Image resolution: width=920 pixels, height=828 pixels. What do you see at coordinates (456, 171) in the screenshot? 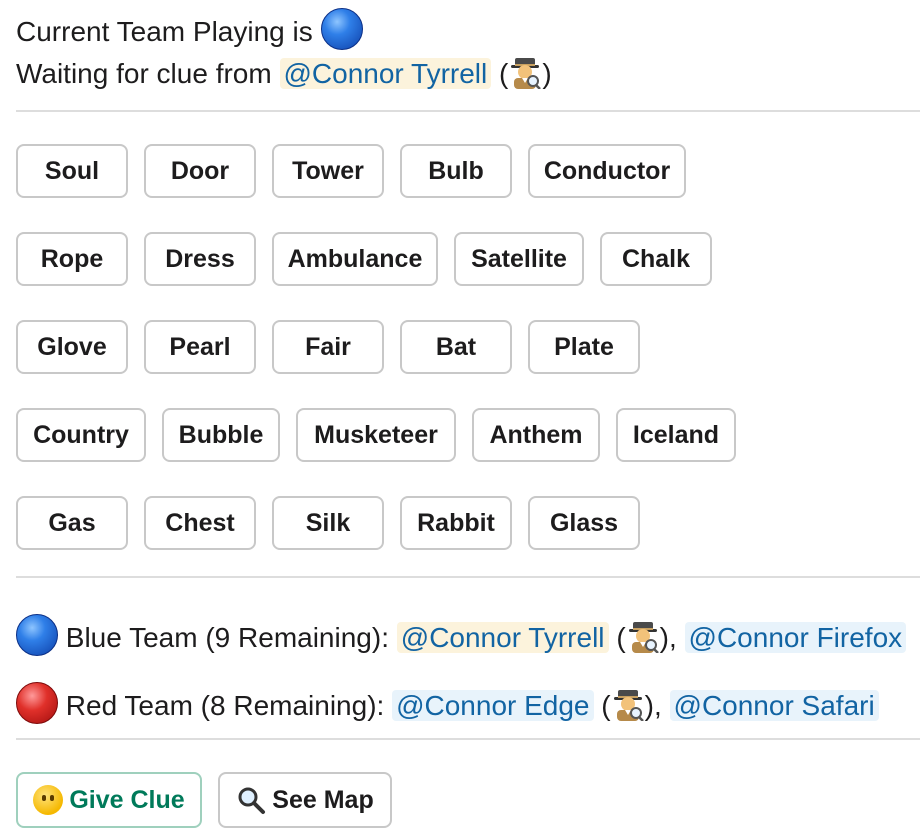
I see `word-button: Bulb` at bounding box center [456, 171].